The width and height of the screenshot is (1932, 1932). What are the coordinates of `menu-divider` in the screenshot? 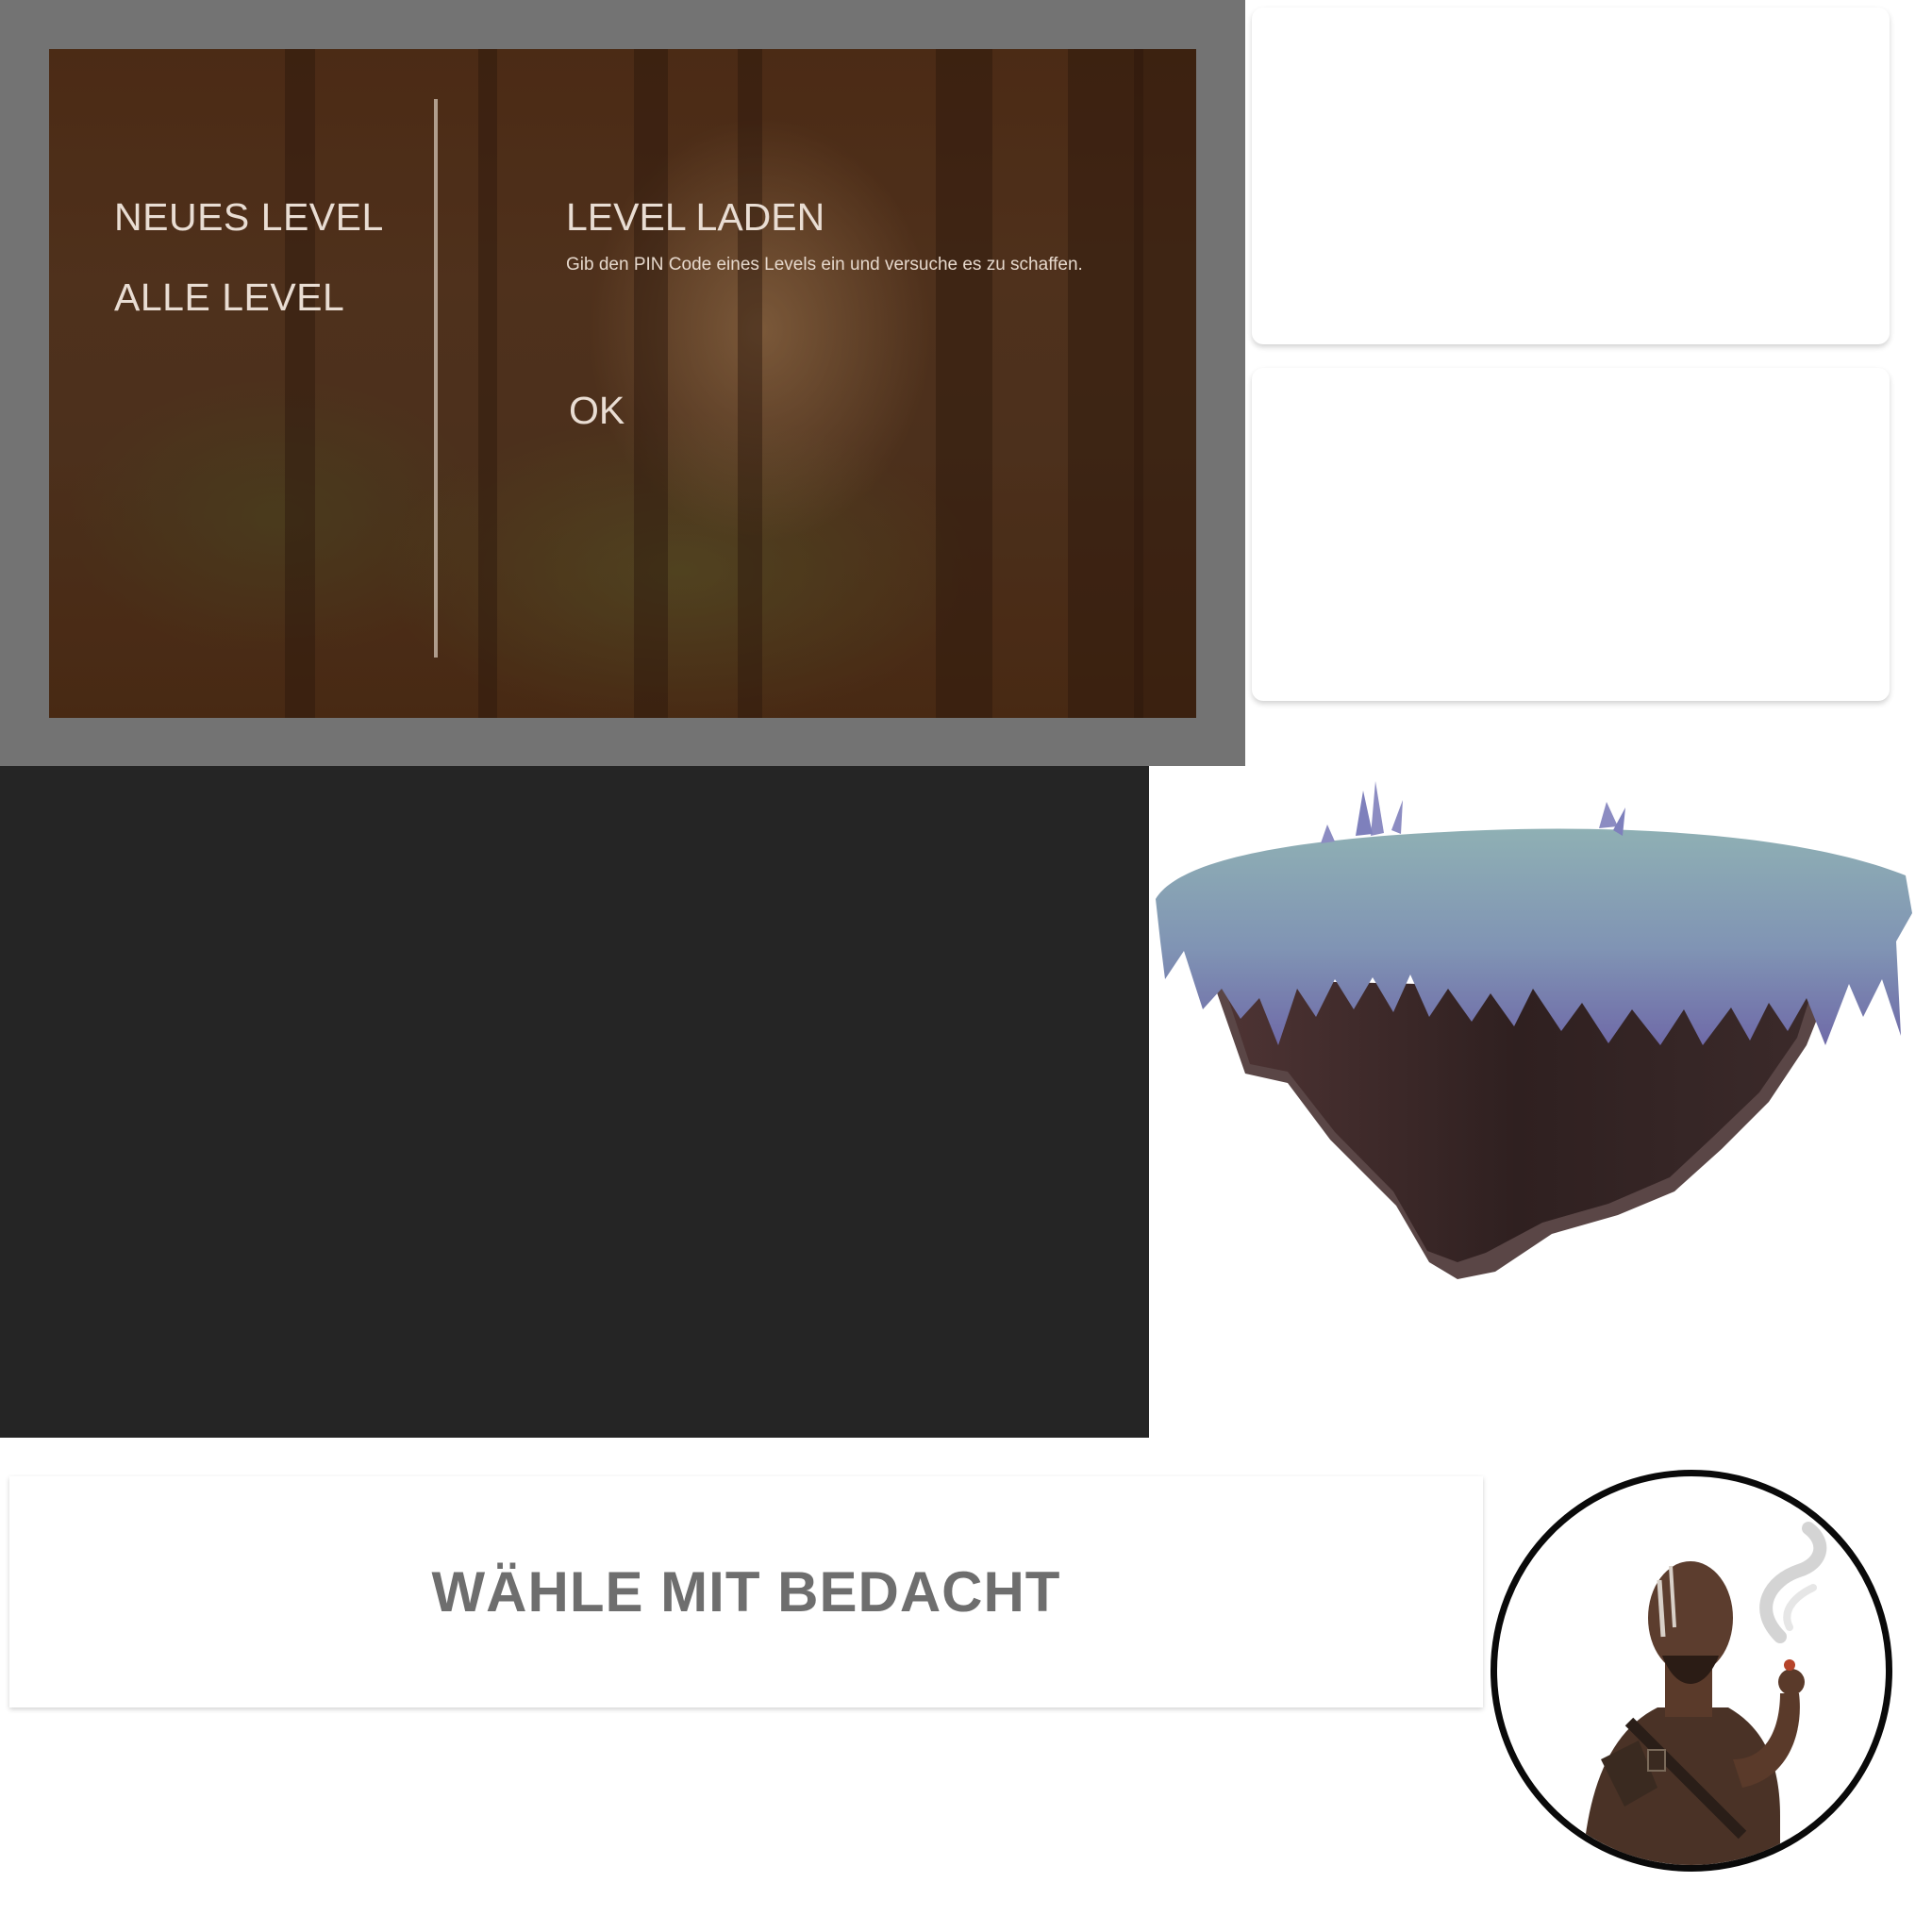 It's located at (436, 378).